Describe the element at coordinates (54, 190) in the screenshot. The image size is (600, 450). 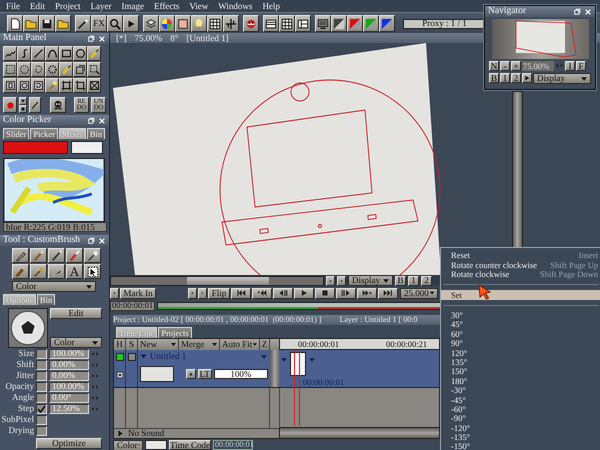
I see `paint-mixer-drawing` at that location.